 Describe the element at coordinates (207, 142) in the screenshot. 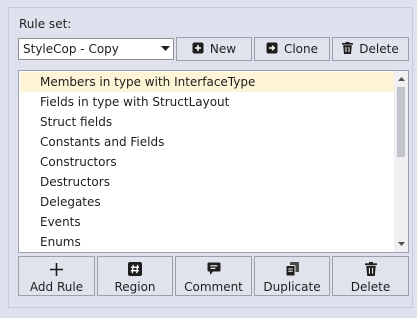

I see `rule-list-item: Constants and Fields` at that location.